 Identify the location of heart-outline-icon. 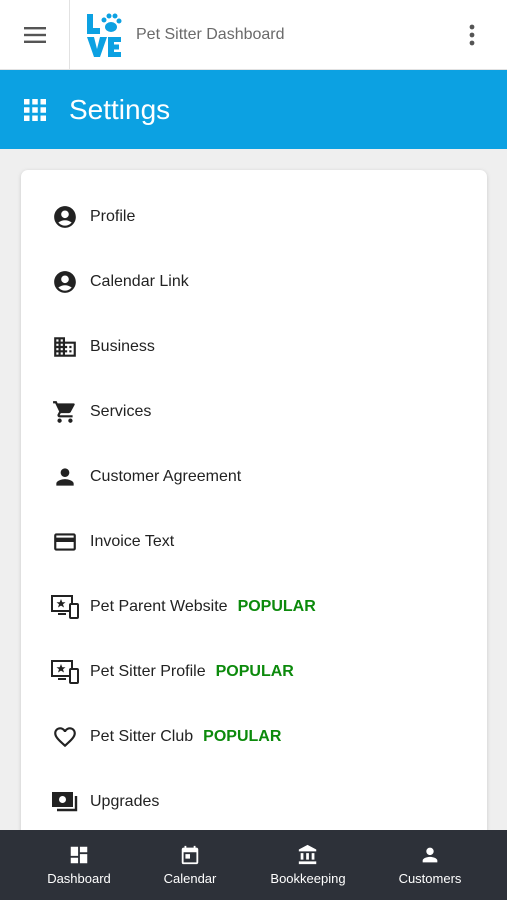
(65, 737).